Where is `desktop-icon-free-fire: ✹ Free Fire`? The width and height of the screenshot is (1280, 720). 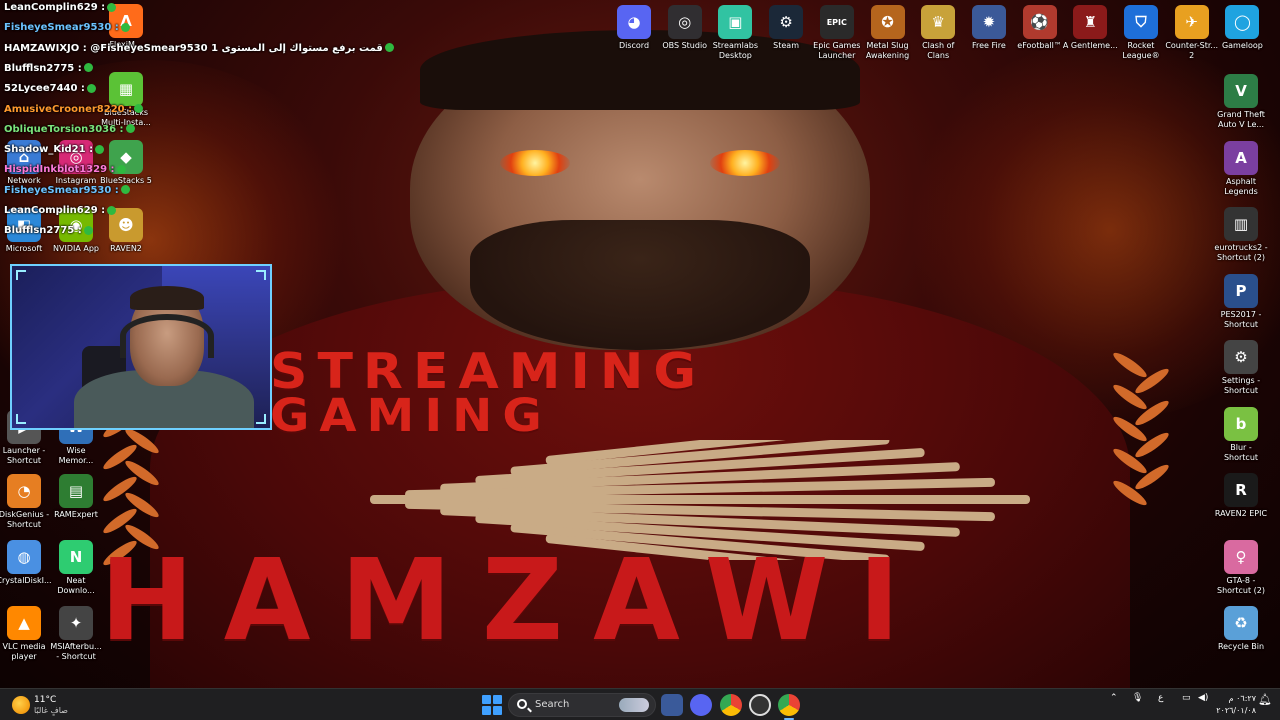
desktop-icon-free-fire: ✹ Free Fire is located at coordinates (989, 28).